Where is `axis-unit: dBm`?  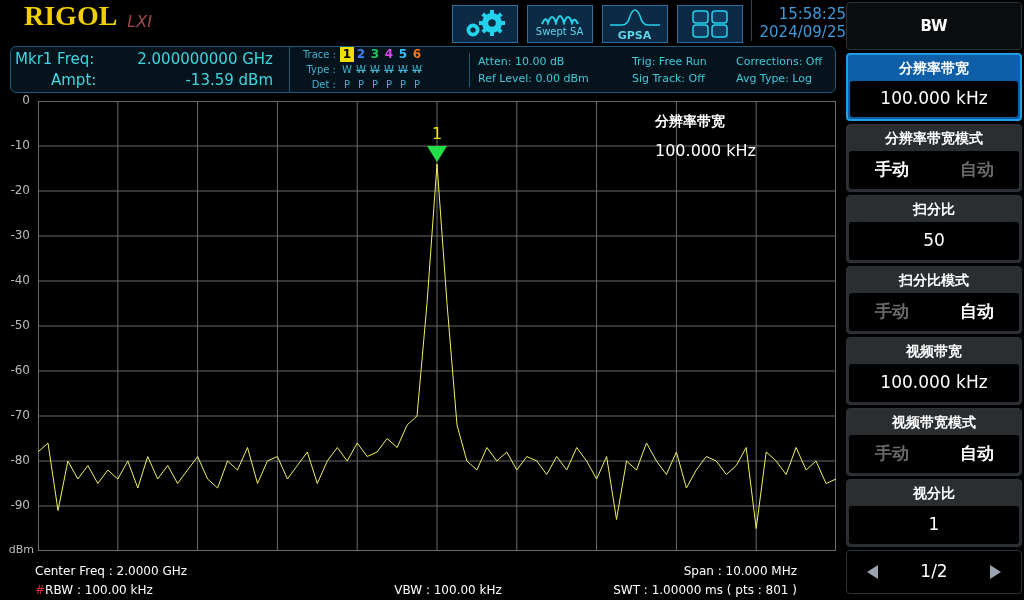
axis-unit: dBm is located at coordinates (21, 549).